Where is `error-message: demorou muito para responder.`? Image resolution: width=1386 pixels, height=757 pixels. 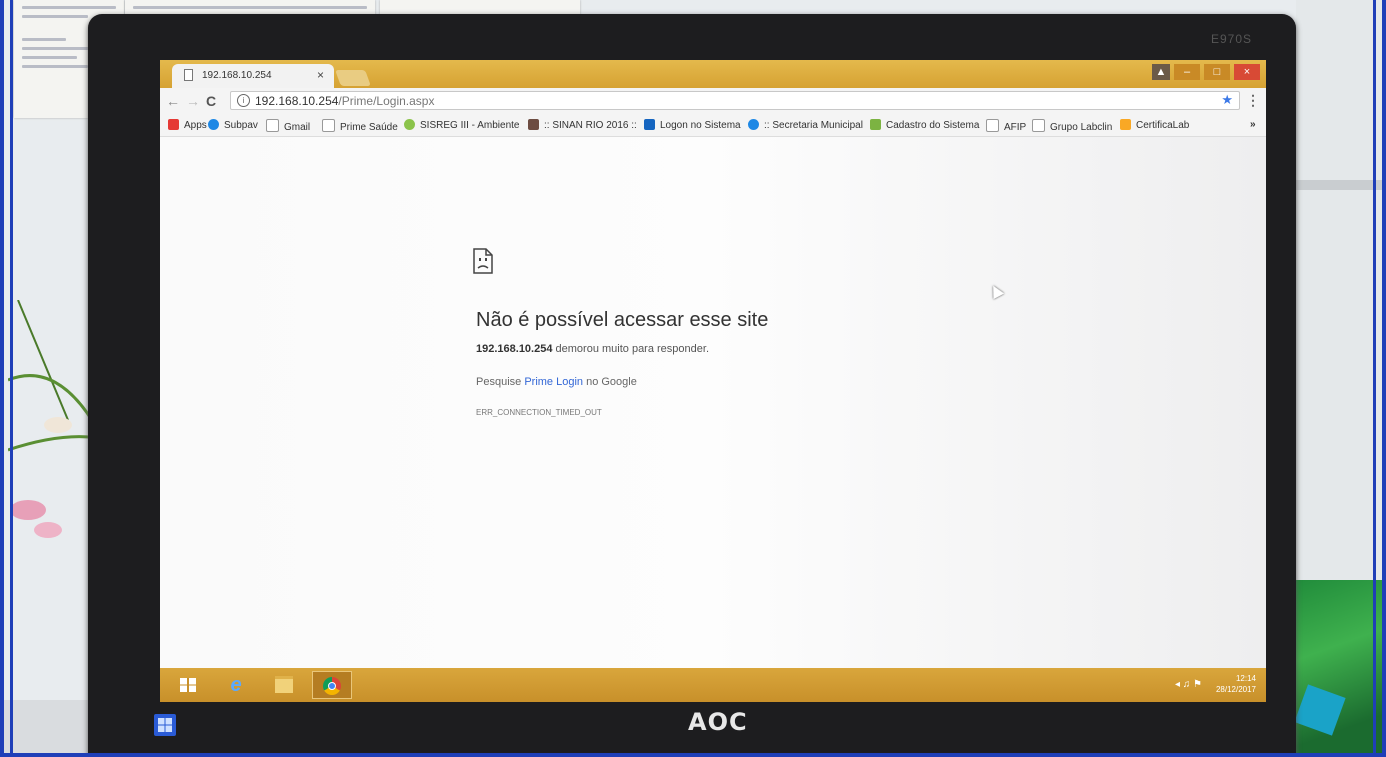
error-message: demorou muito para responder. is located at coordinates (631, 349).